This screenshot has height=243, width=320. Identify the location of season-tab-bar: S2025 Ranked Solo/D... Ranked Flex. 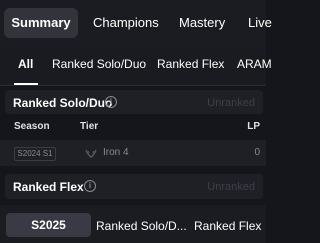
(133, 224).